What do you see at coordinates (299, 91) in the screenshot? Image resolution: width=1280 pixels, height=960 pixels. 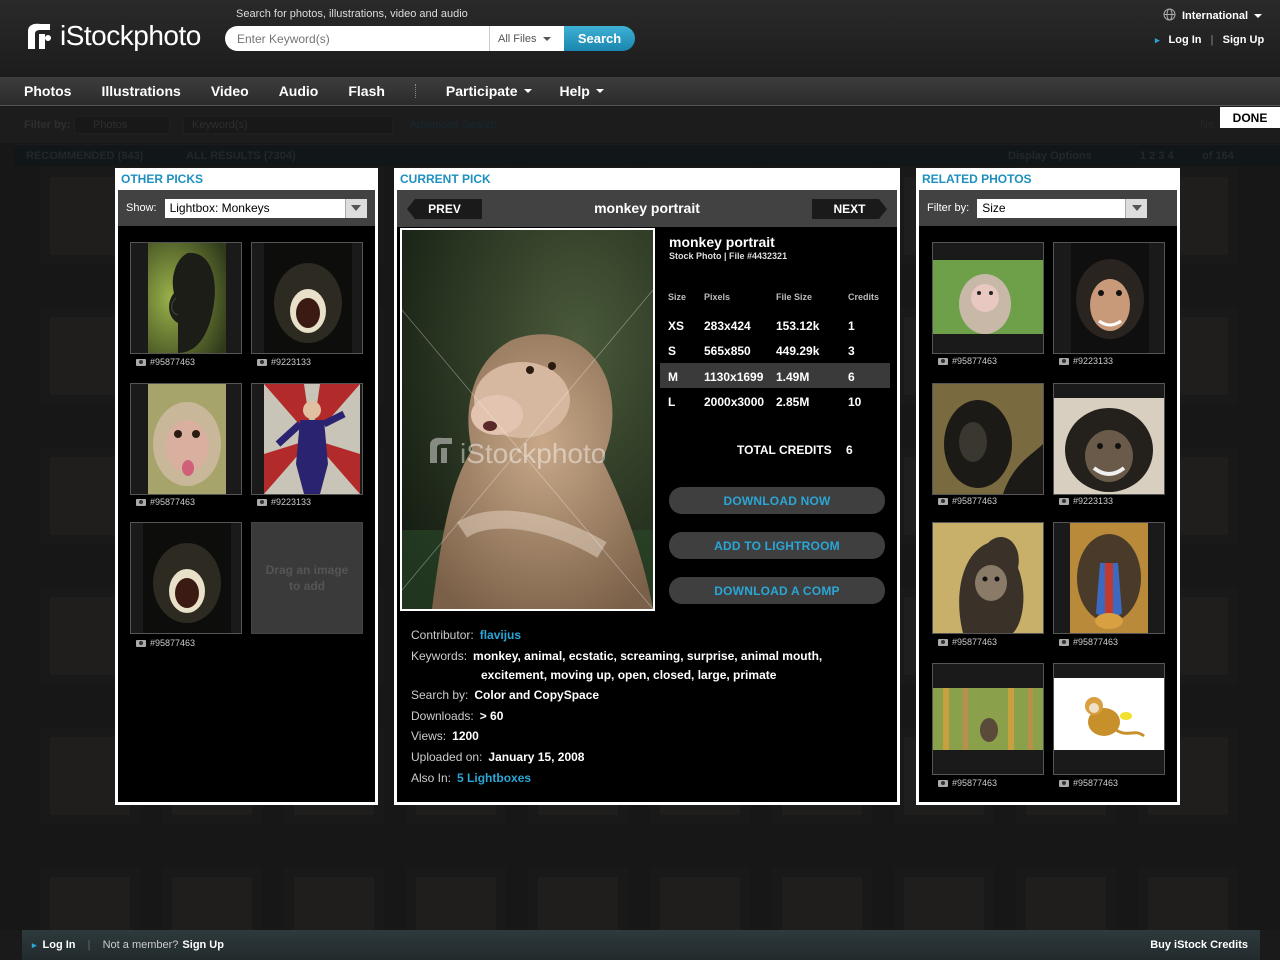 I see `nav-audio: Audio` at bounding box center [299, 91].